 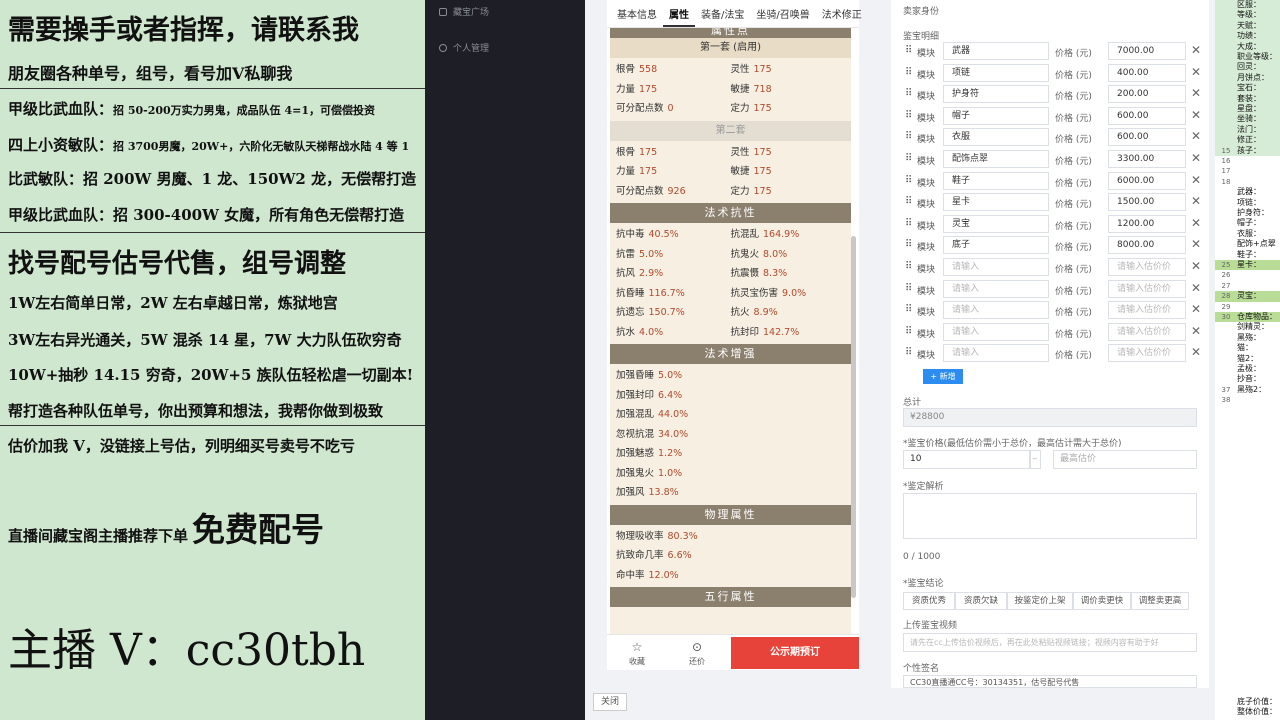 I want to click on tab-spell-correction: 法术修正, so click(x=842, y=13).